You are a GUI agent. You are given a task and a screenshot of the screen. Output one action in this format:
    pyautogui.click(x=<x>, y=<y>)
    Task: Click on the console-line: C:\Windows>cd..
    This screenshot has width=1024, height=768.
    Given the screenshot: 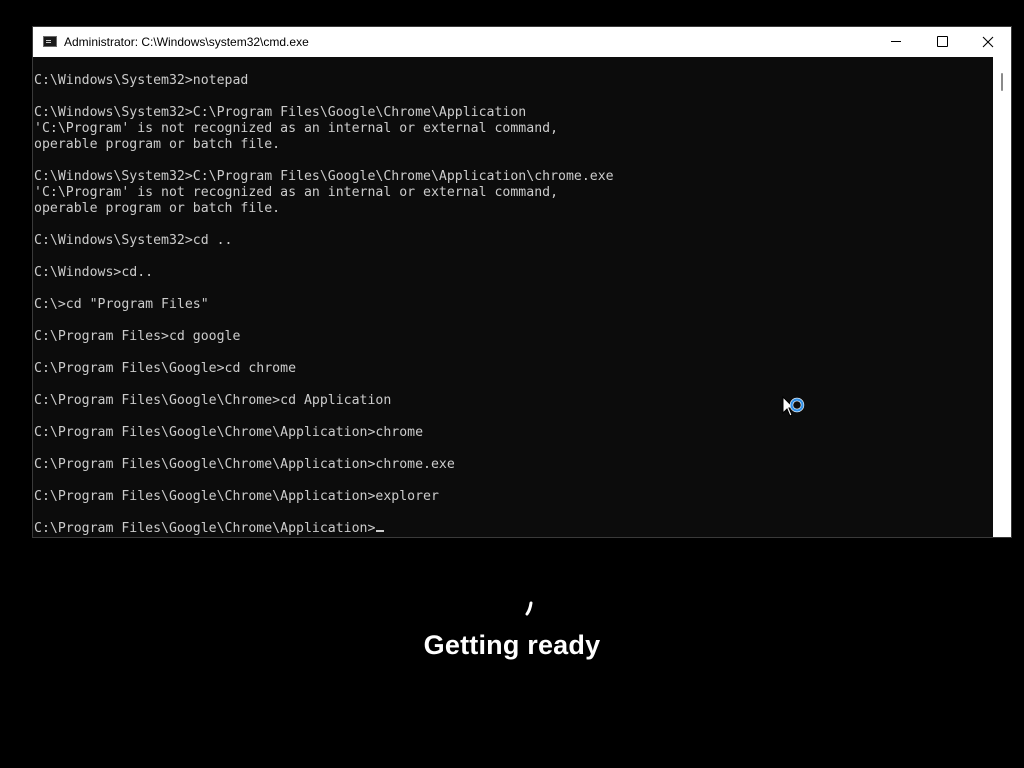 What is the action you would take?
    pyautogui.click(x=94, y=272)
    